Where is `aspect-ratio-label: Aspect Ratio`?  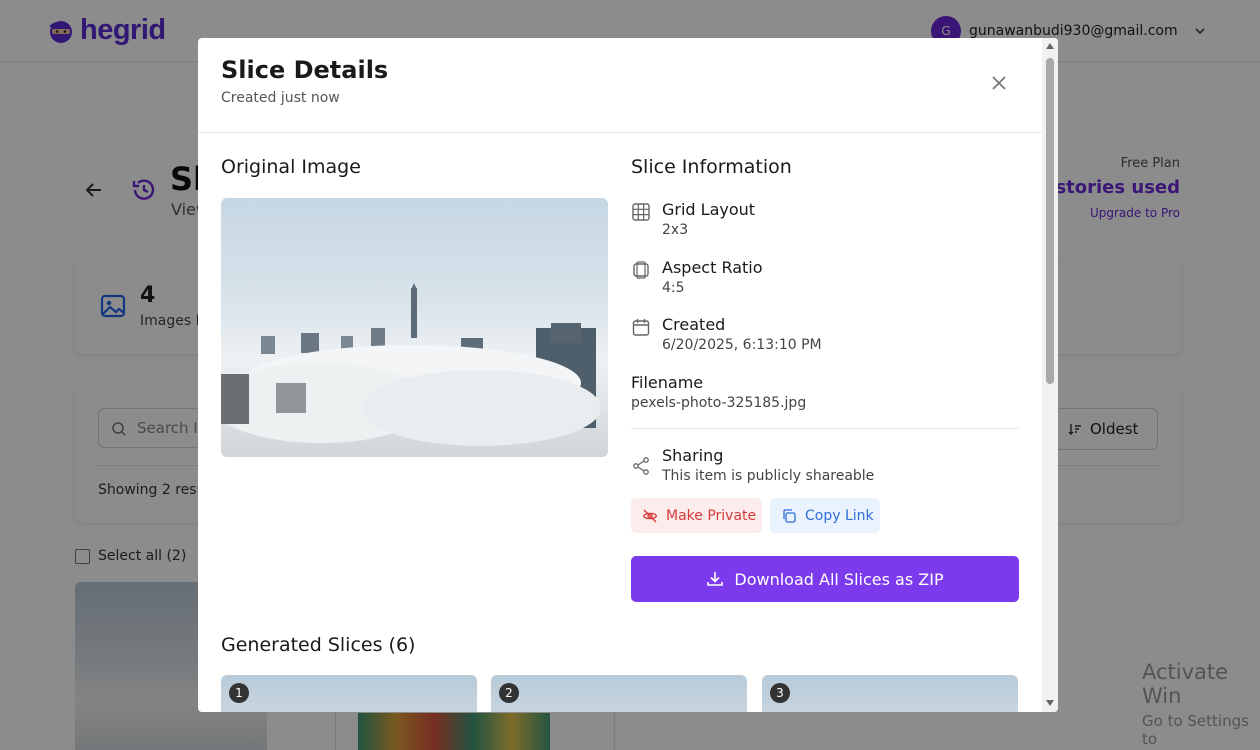
aspect-ratio-label: Aspect Ratio is located at coordinates (712, 267).